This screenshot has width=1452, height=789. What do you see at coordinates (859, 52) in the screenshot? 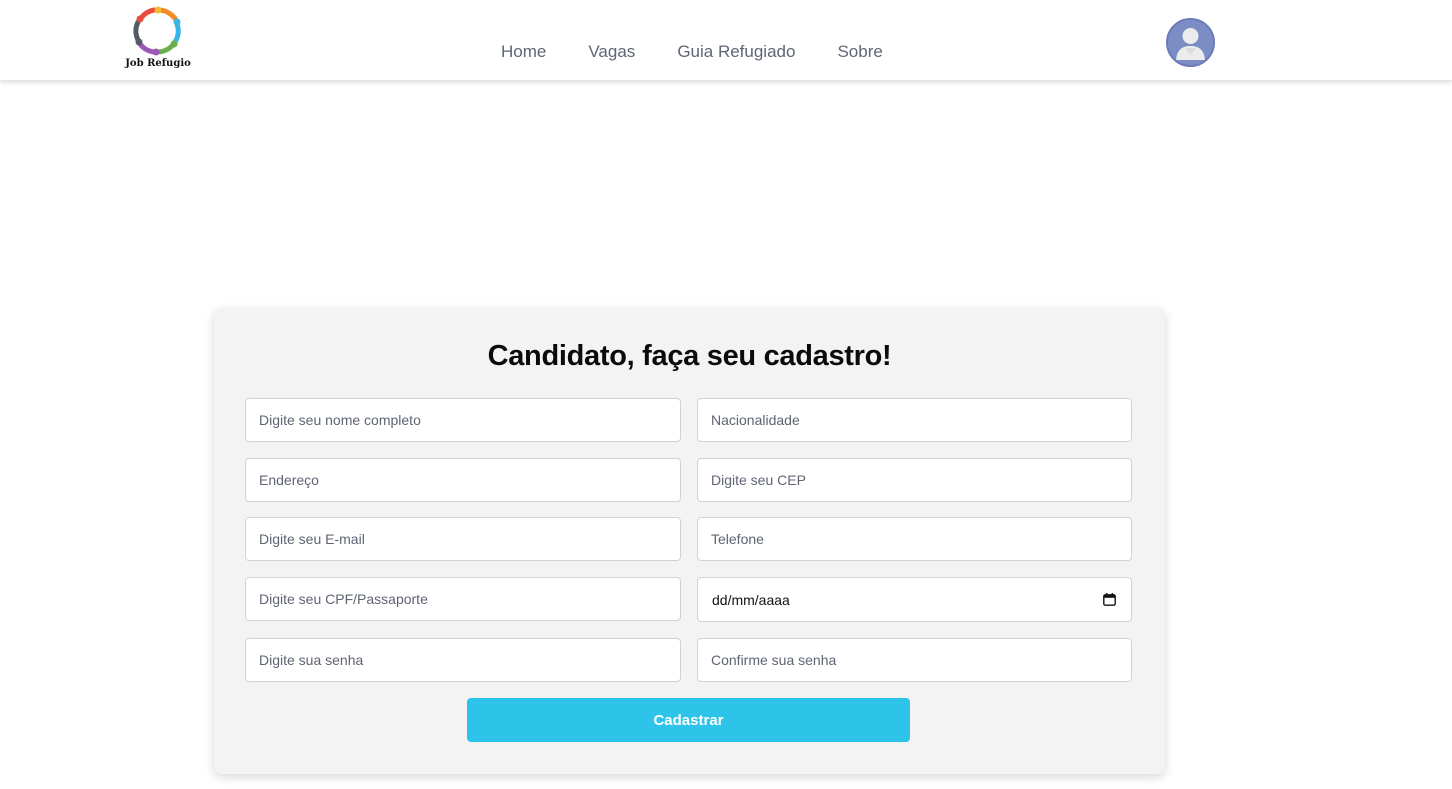
I see `nav-link-sobre: Sobre` at bounding box center [859, 52].